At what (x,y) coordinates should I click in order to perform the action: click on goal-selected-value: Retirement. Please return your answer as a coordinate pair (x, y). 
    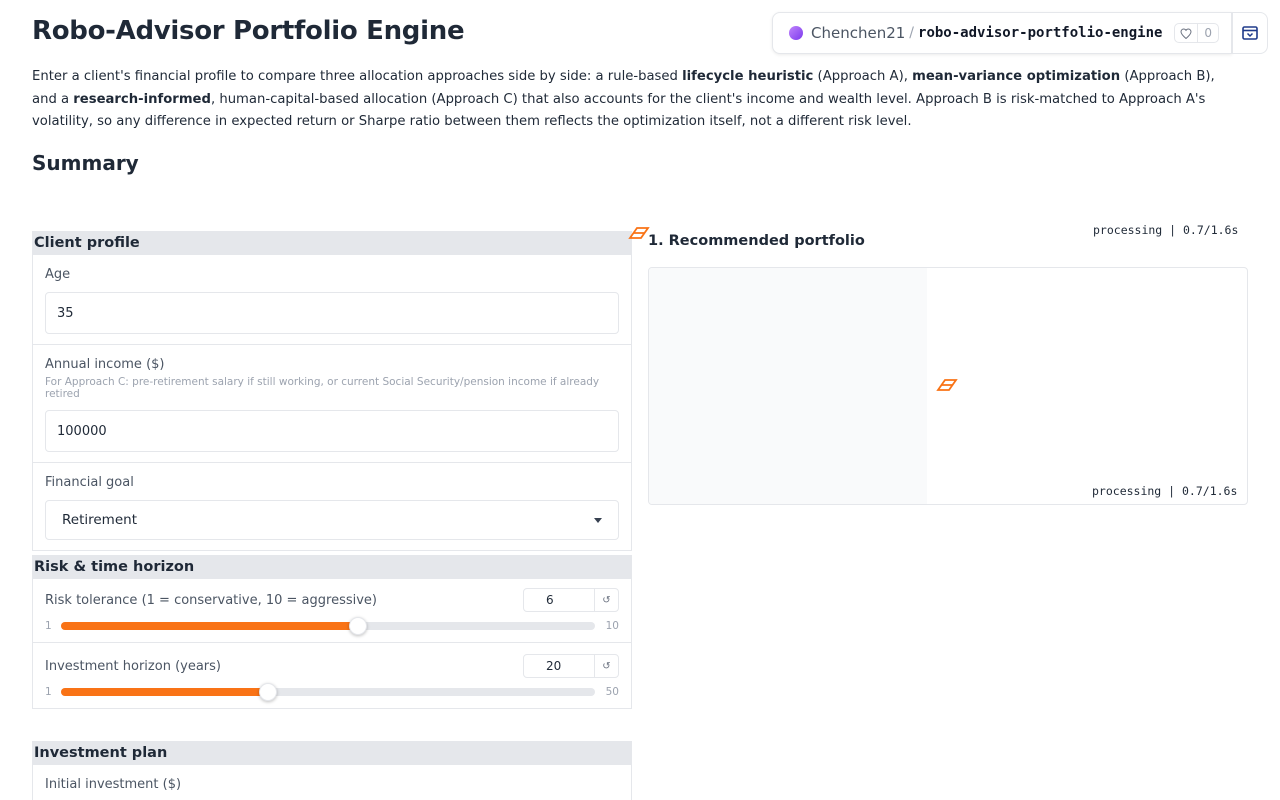
    Looking at the image, I should click on (99, 520).